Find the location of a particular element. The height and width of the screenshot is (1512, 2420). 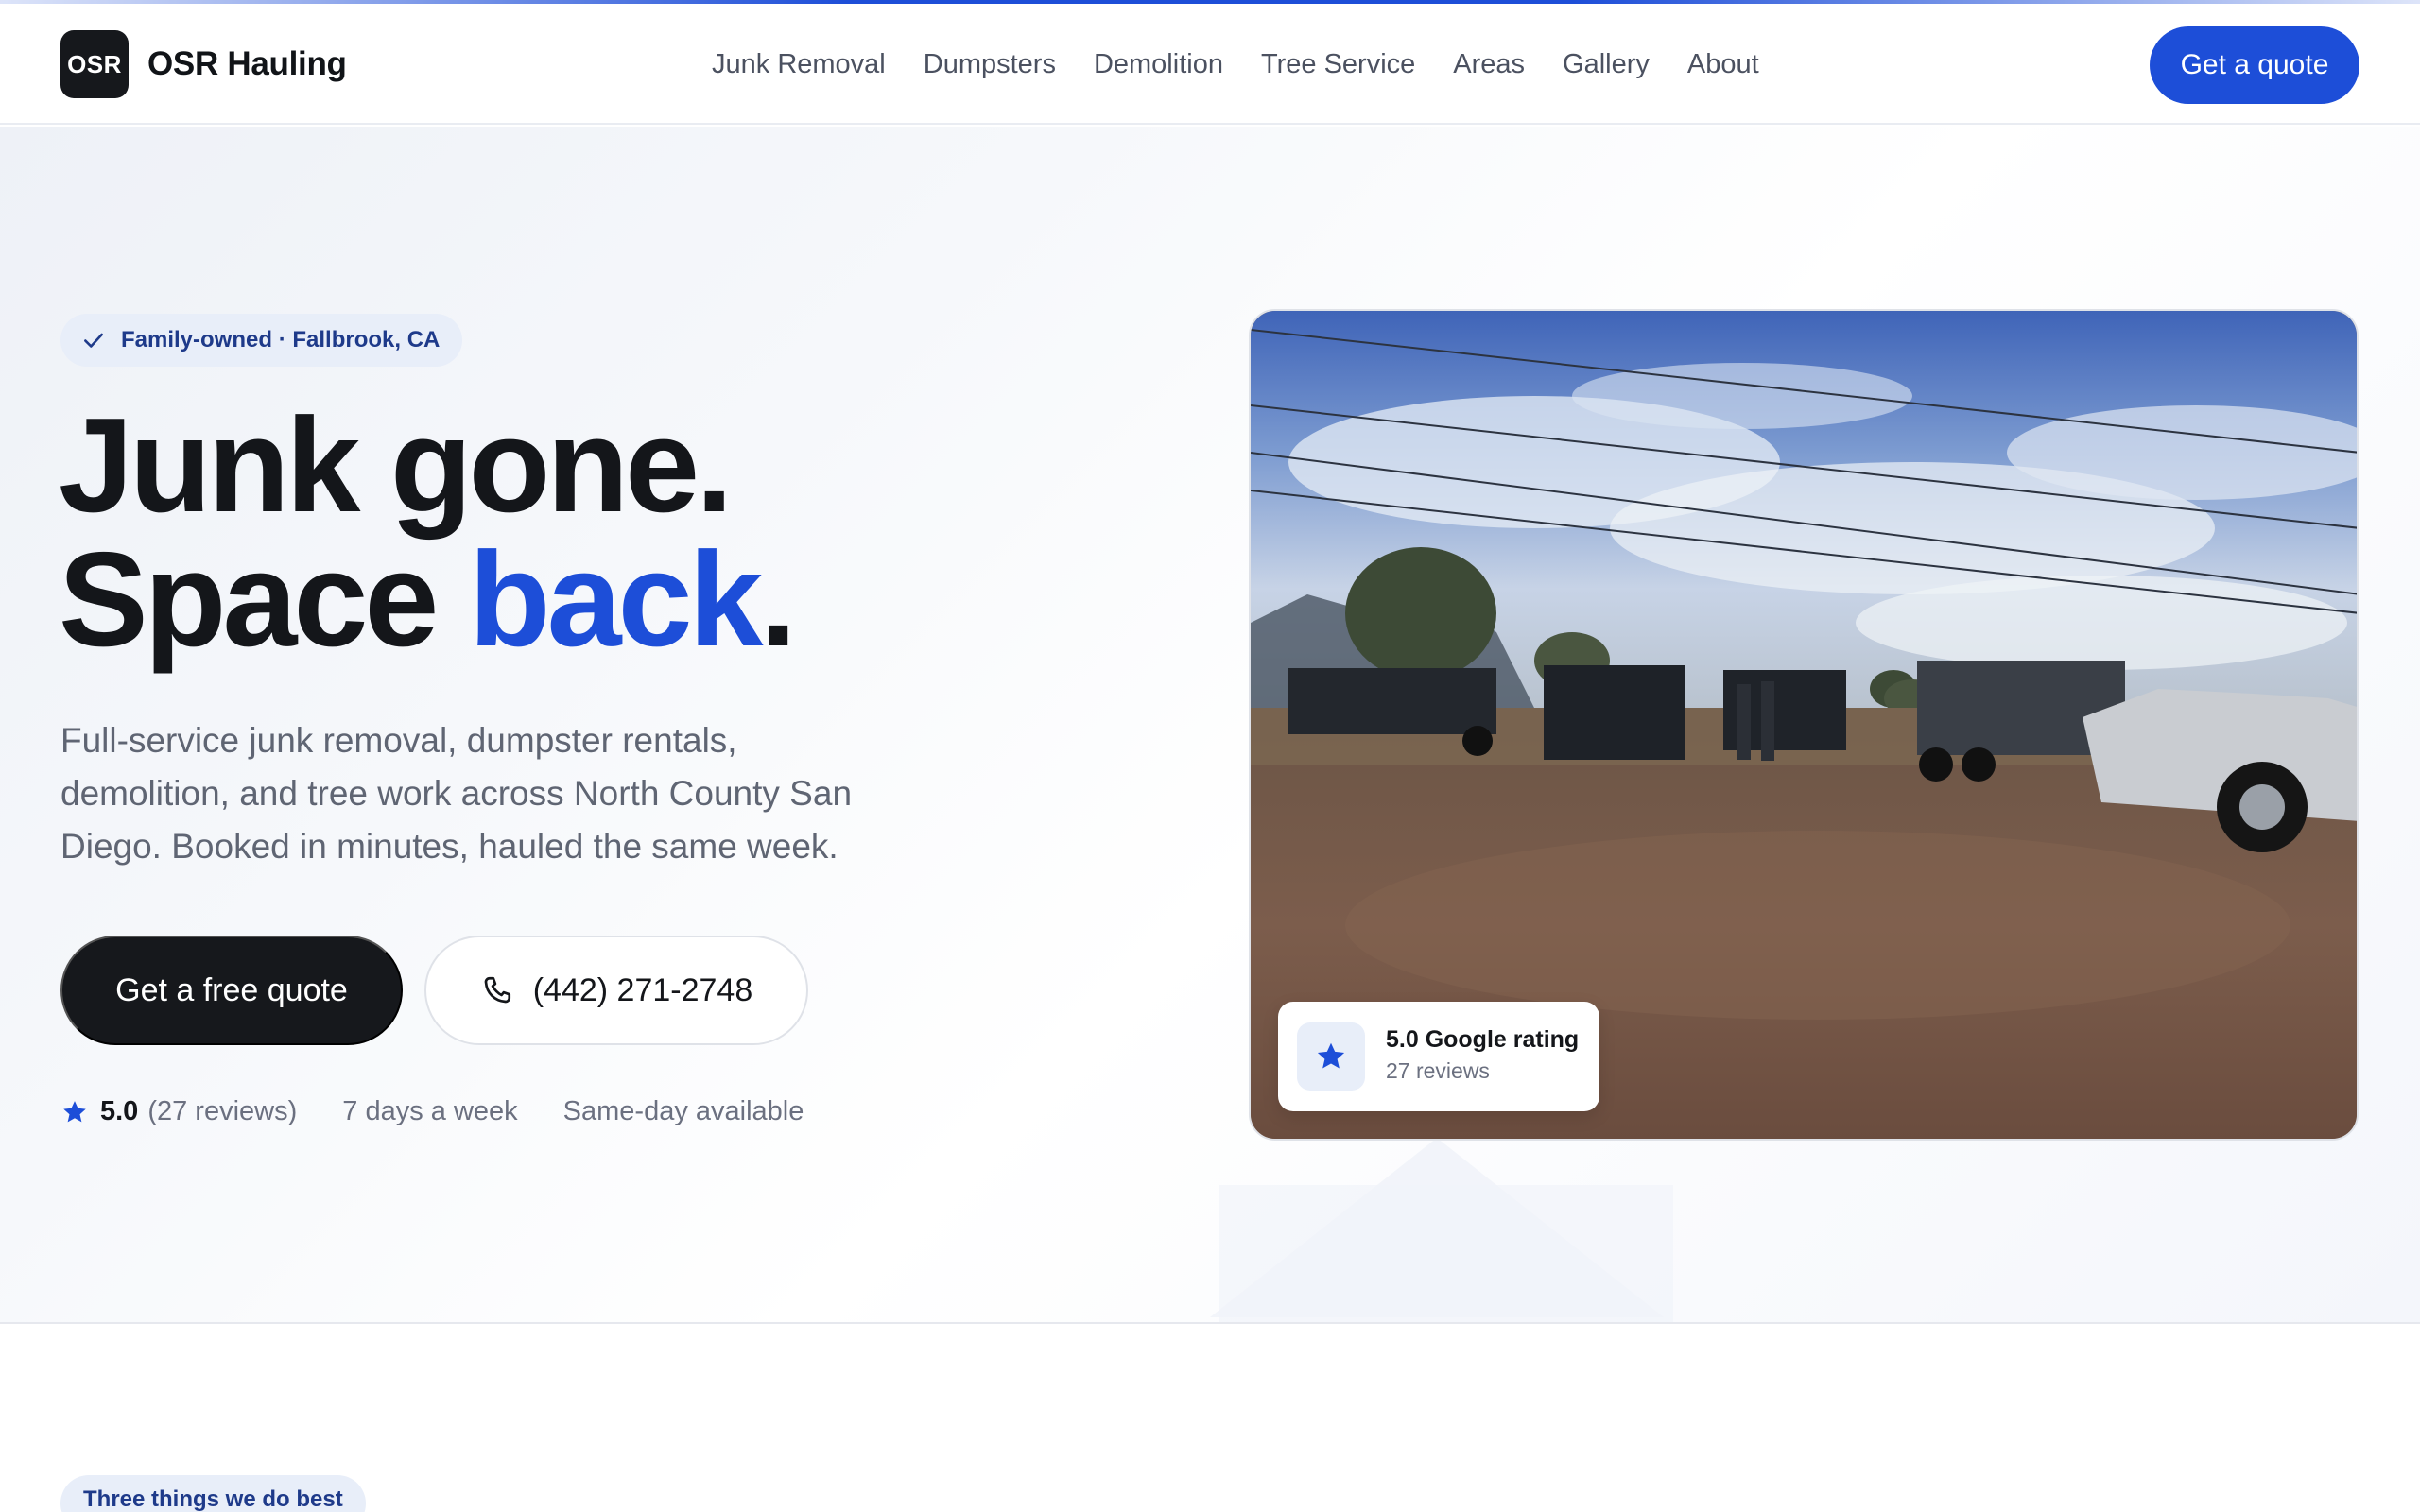

call-phone-button: (442) 271-2748 is located at coordinates (616, 990).